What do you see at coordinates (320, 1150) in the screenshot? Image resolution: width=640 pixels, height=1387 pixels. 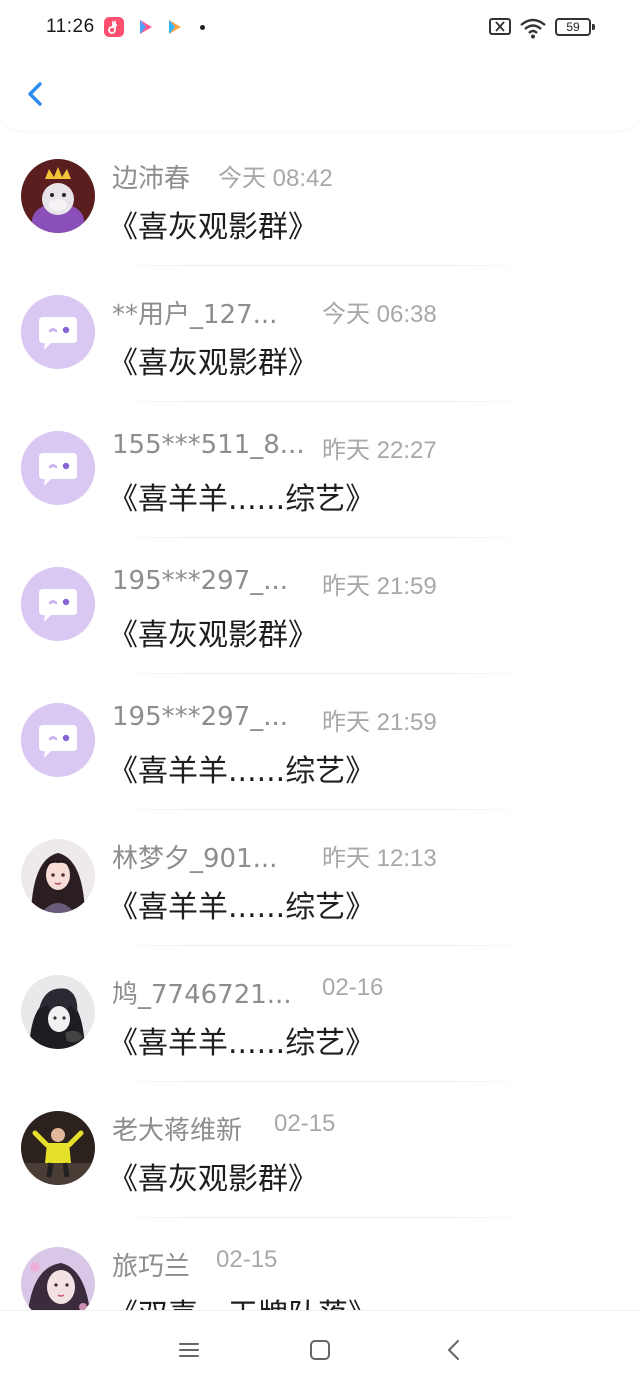 I see `list-item: 老大蒋维新 02-15 《喜灰观影群》` at bounding box center [320, 1150].